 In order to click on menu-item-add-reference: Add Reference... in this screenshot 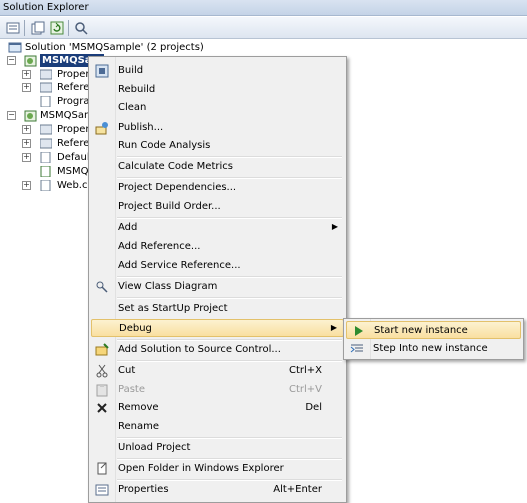, I will do `click(217, 247)`.